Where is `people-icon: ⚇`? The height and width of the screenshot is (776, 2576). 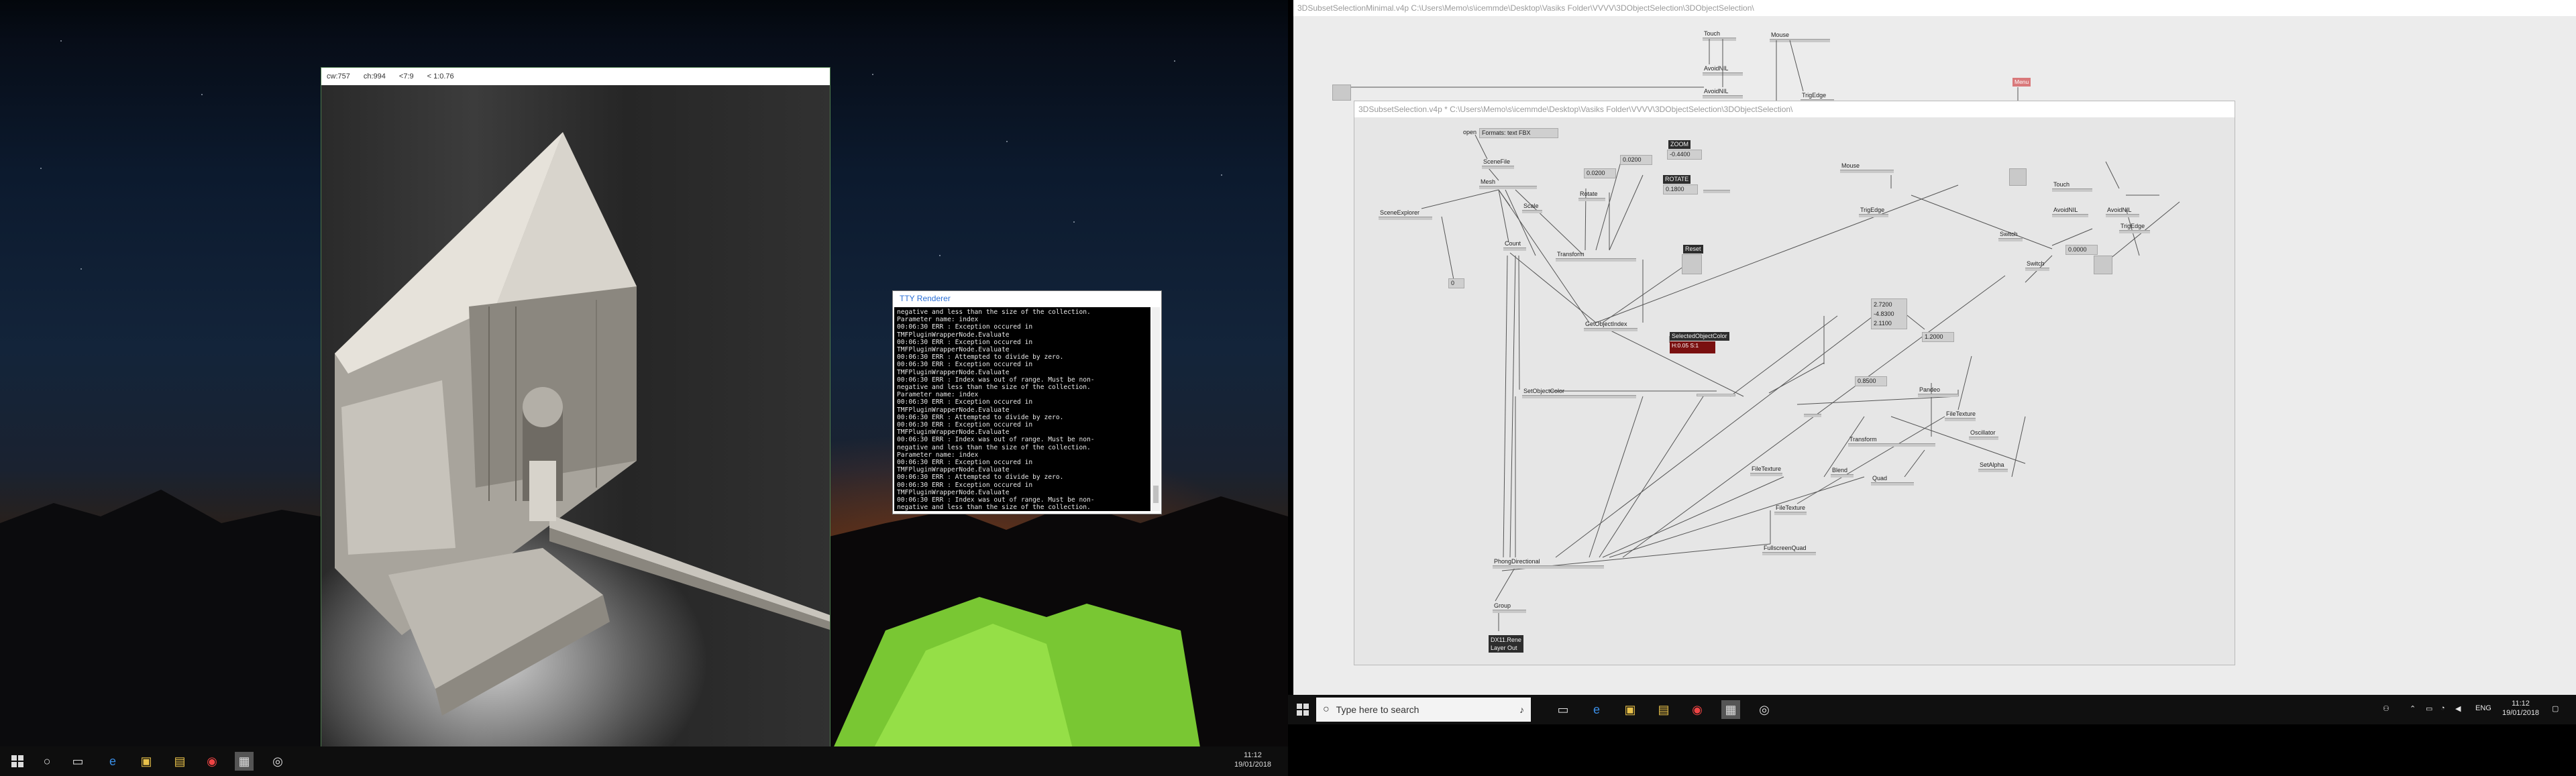
people-icon: ⚇ is located at coordinates (2386, 709).